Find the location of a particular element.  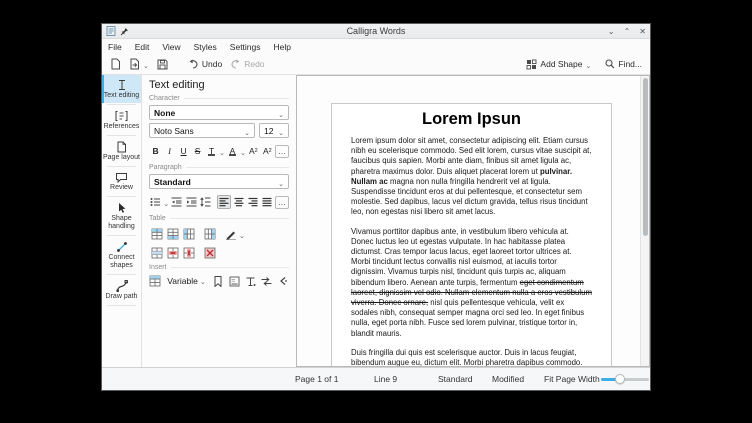

save-button is located at coordinates (162, 64).